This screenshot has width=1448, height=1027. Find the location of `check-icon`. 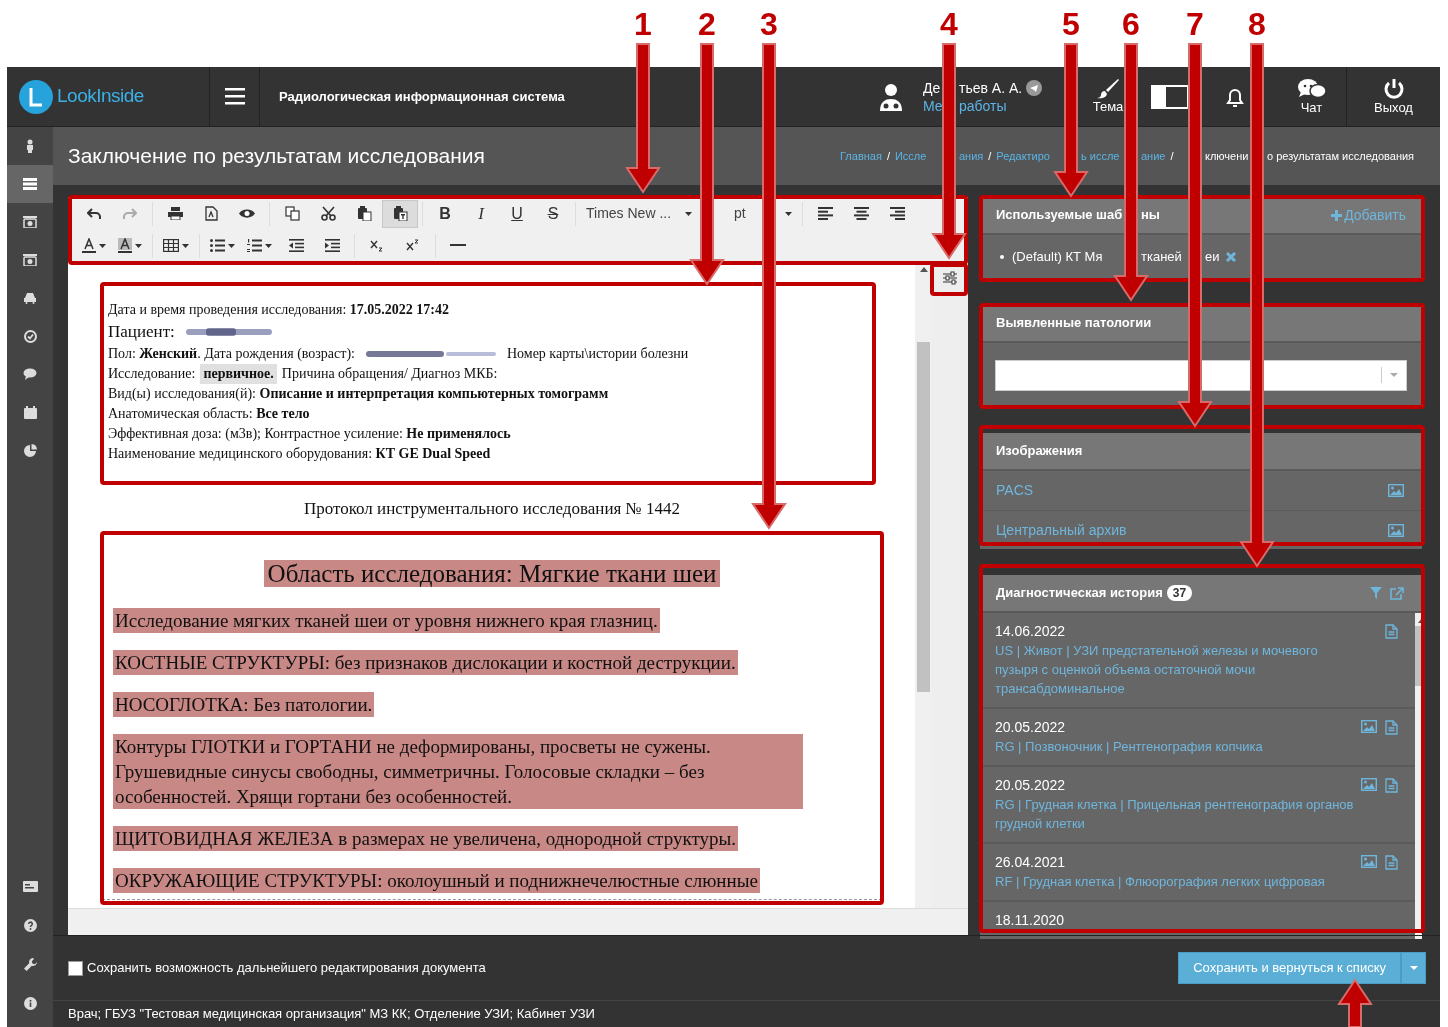

check-icon is located at coordinates (30, 336).